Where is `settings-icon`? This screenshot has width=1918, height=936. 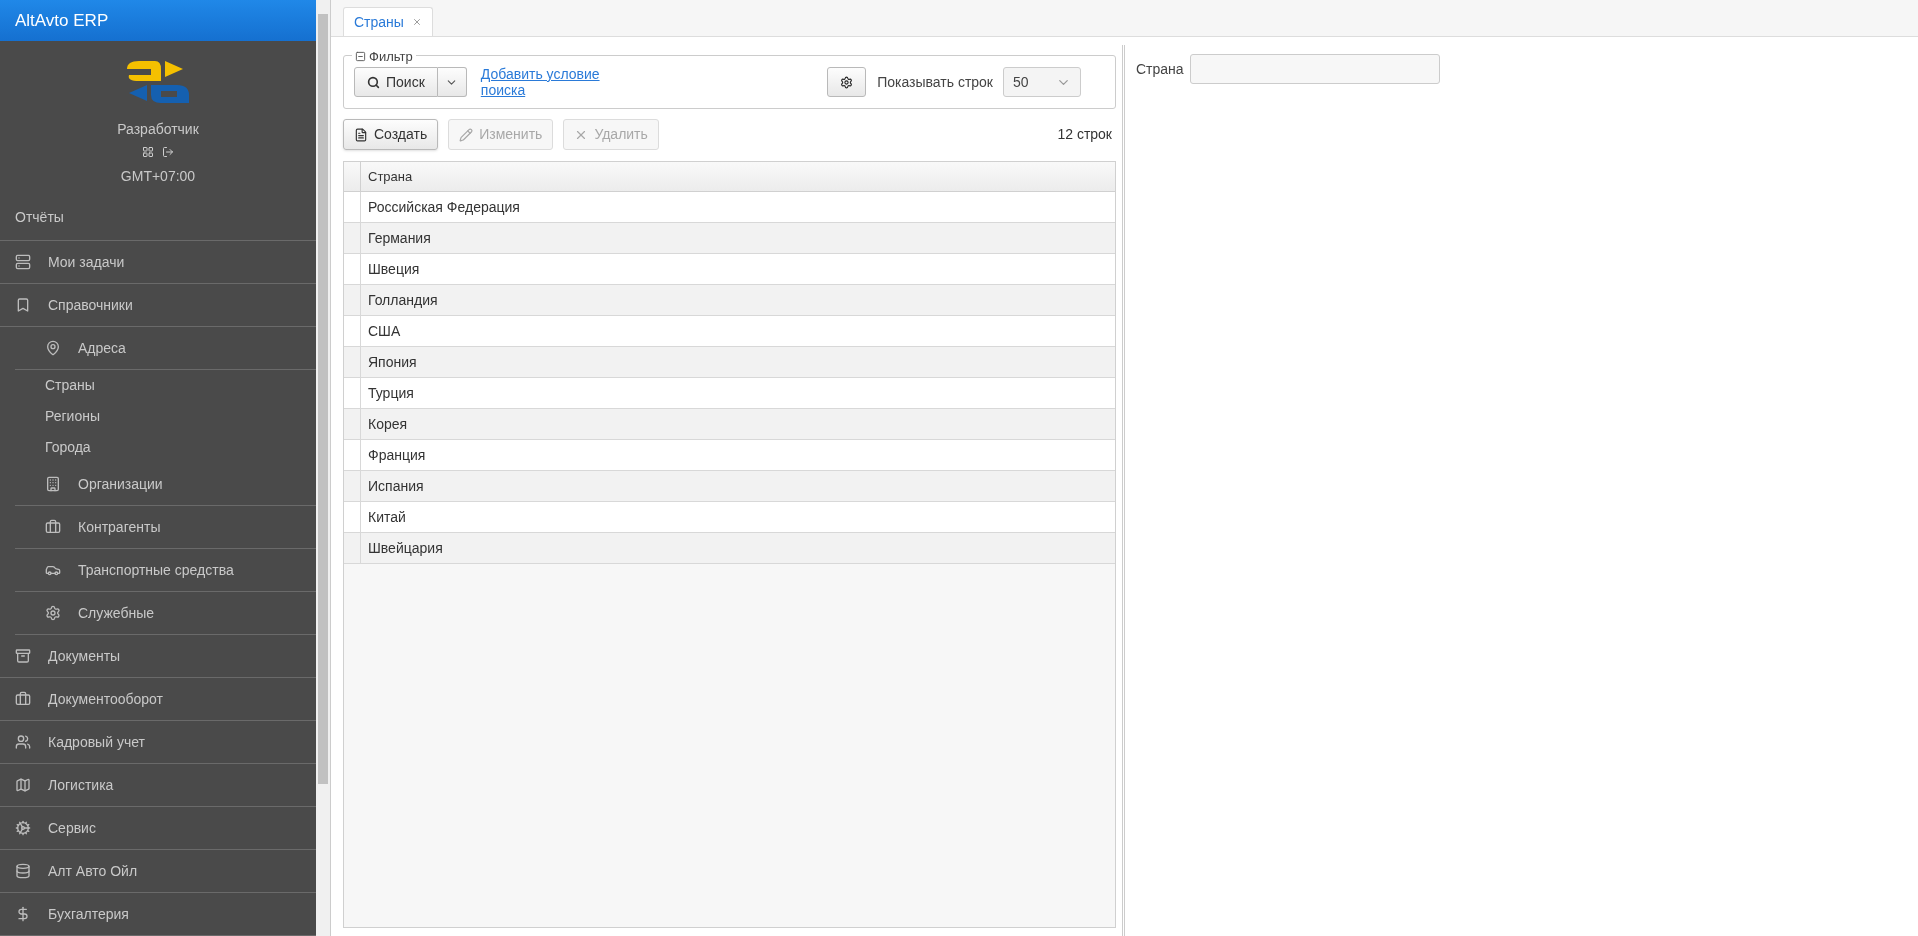 settings-icon is located at coordinates (847, 82).